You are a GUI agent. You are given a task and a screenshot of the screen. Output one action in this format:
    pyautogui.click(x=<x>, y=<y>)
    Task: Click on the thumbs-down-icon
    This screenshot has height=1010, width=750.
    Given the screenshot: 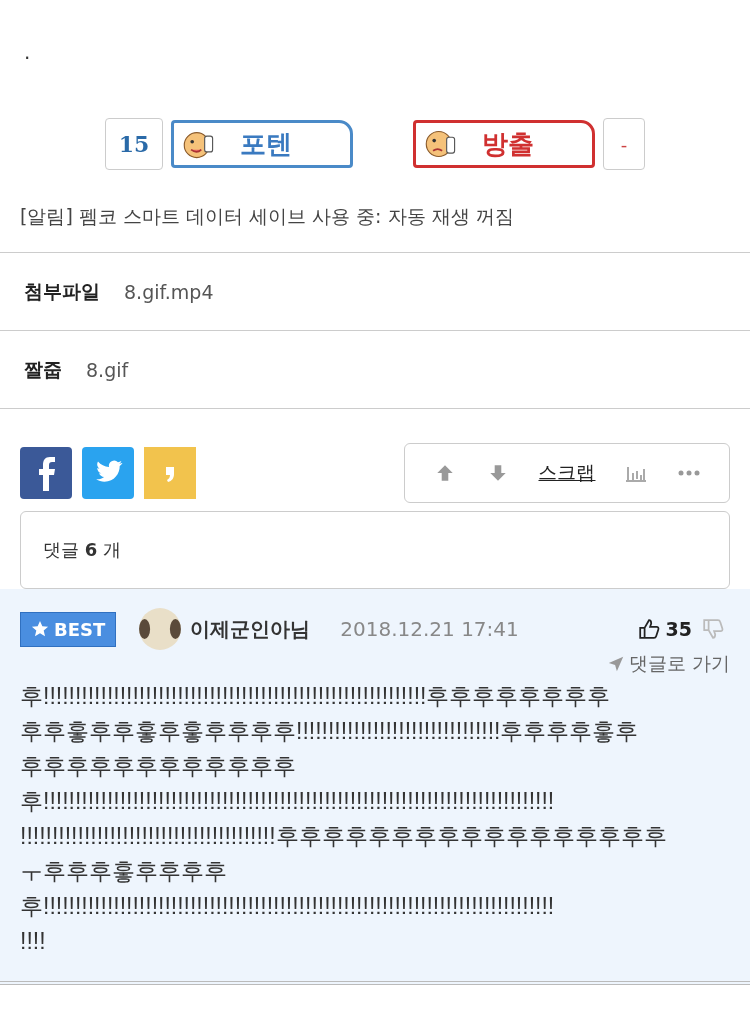 What is the action you would take?
    pyautogui.click(x=713, y=629)
    